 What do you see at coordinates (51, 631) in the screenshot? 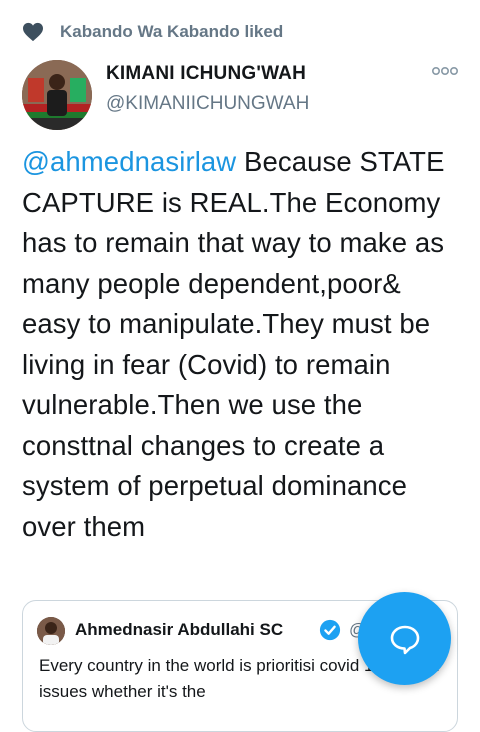
I see `quoted-author-avatar` at bounding box center [51, 631].